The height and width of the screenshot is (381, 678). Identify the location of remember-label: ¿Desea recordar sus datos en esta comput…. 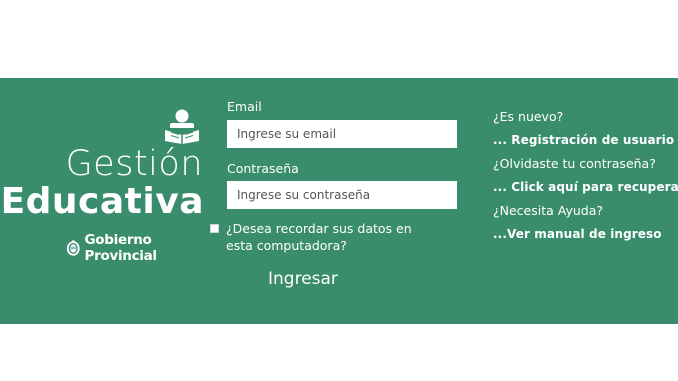
(319, 237).